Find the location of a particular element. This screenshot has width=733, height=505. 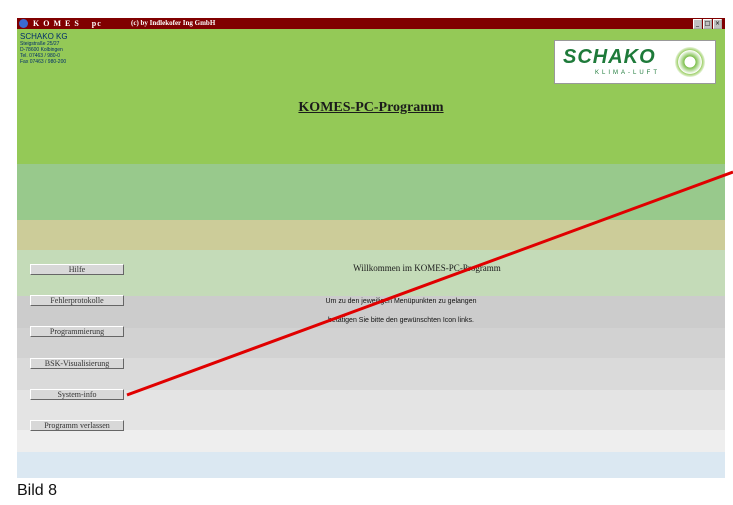

welcome-message: Willkommen im KOMES-PC-Programm is located at coordinates (427, 268).